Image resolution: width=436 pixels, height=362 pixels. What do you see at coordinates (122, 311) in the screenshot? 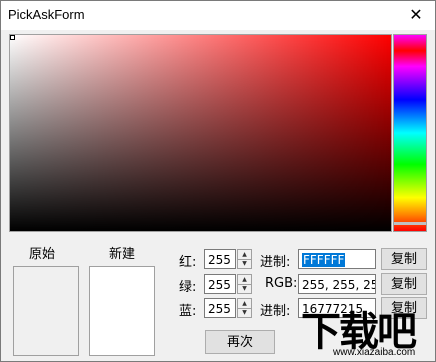
I see `new-color-swatch` at bounding box center [122, 311].